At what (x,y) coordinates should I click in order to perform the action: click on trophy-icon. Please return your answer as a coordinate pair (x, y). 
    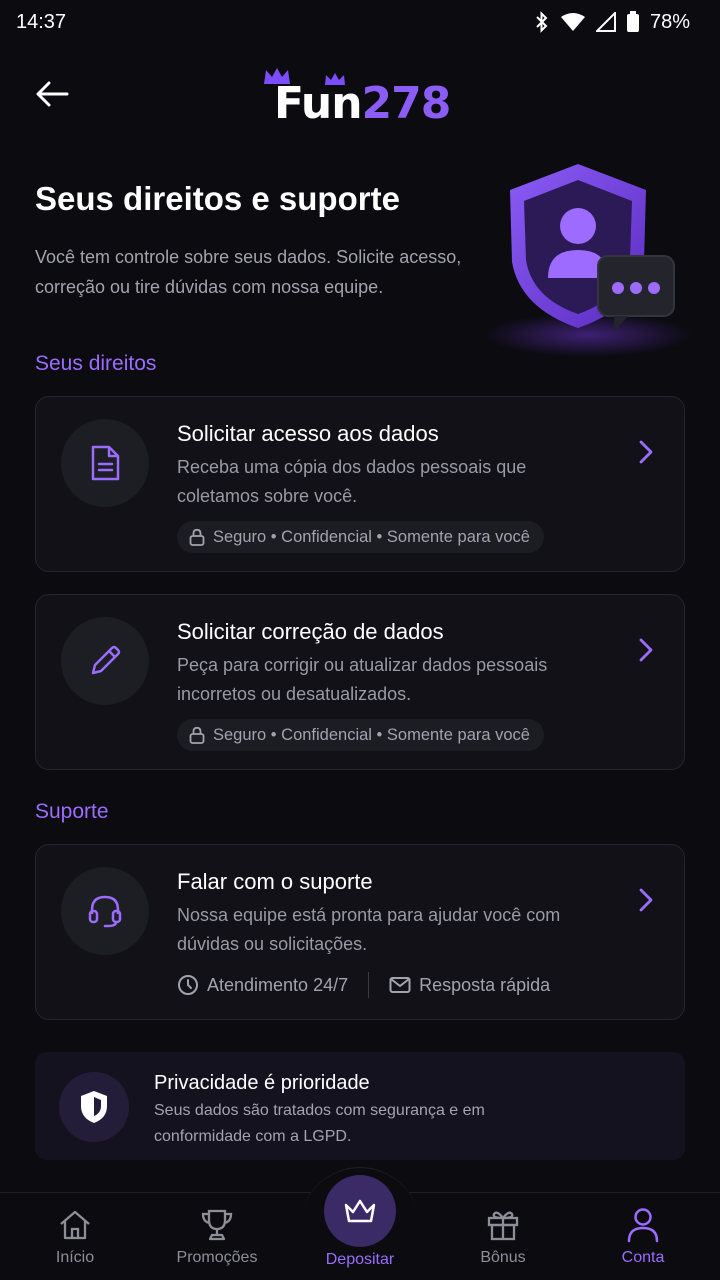
    Looking at the image, I should click on (217, 1225).